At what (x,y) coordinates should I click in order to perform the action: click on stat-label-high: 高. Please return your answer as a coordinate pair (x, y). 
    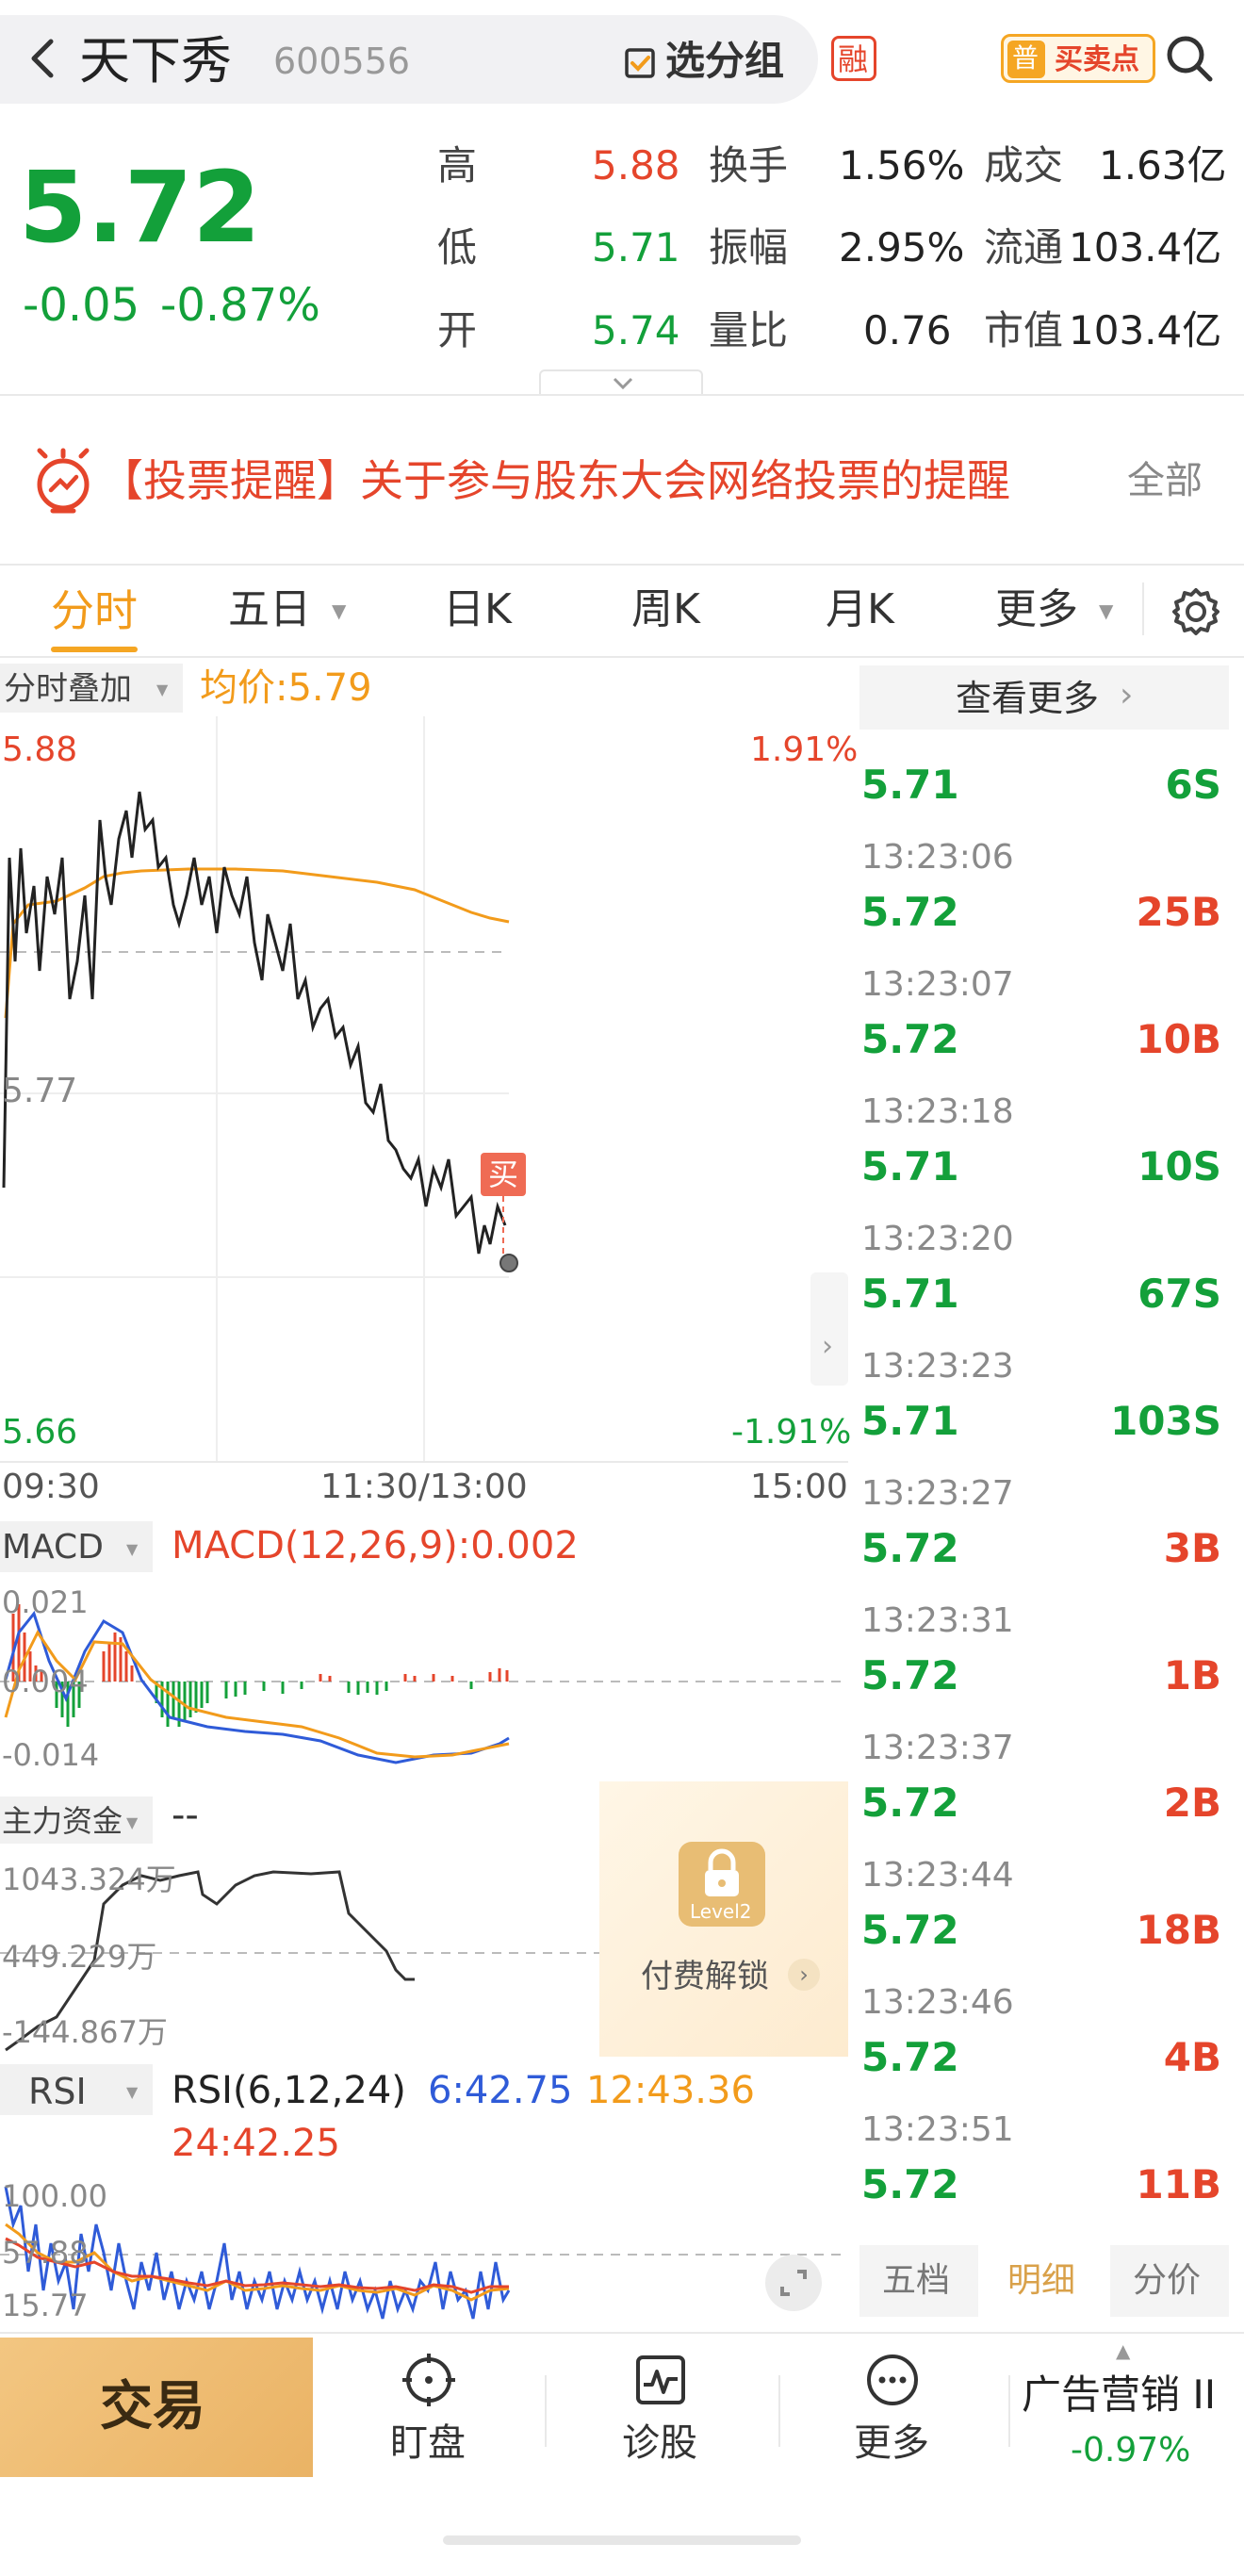
    Looking at the image, I should click on (457, 165).